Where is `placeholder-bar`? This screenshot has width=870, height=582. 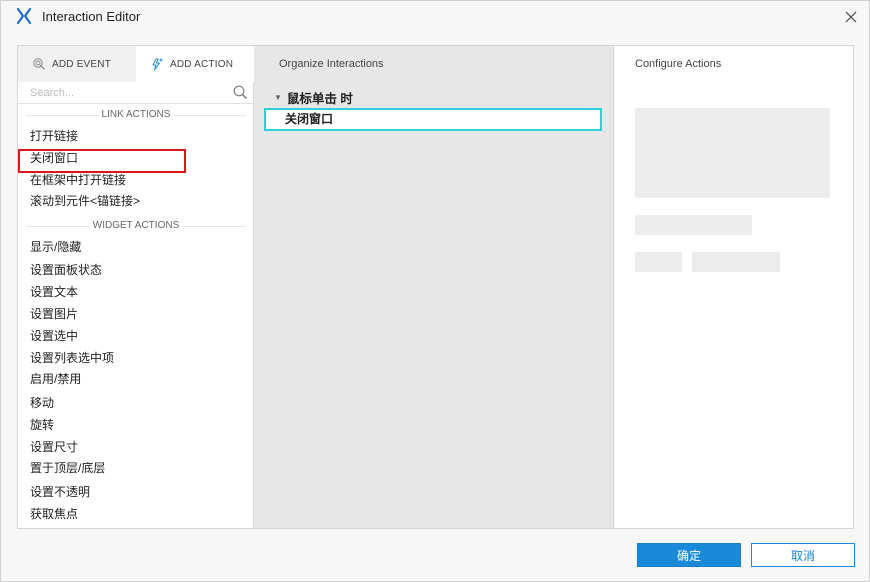
placeholder-bar is located at coordinates (693, 225).